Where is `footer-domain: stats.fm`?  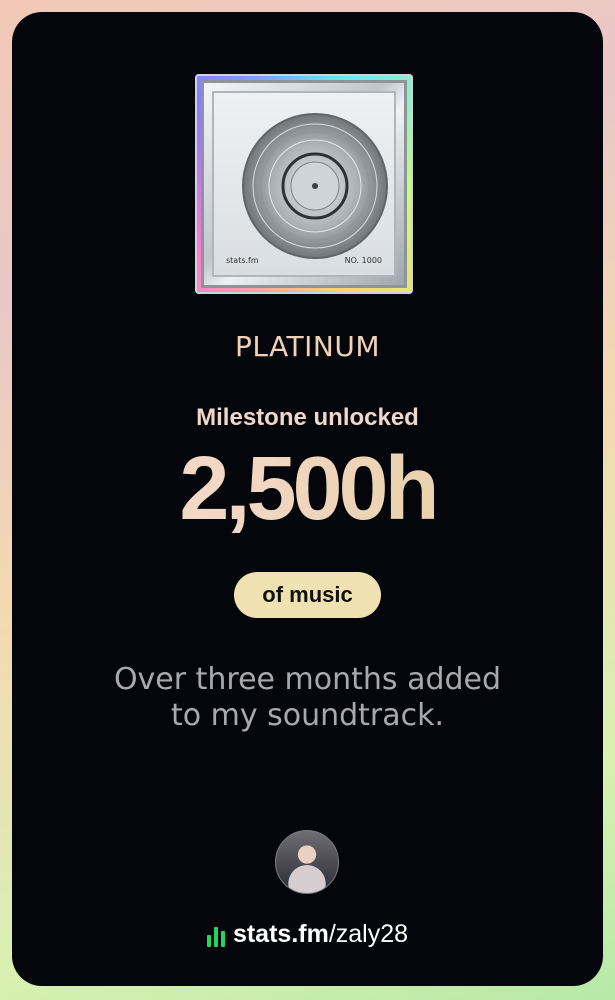 footer-domain: stats.fm is located at coordinates (280, 934).